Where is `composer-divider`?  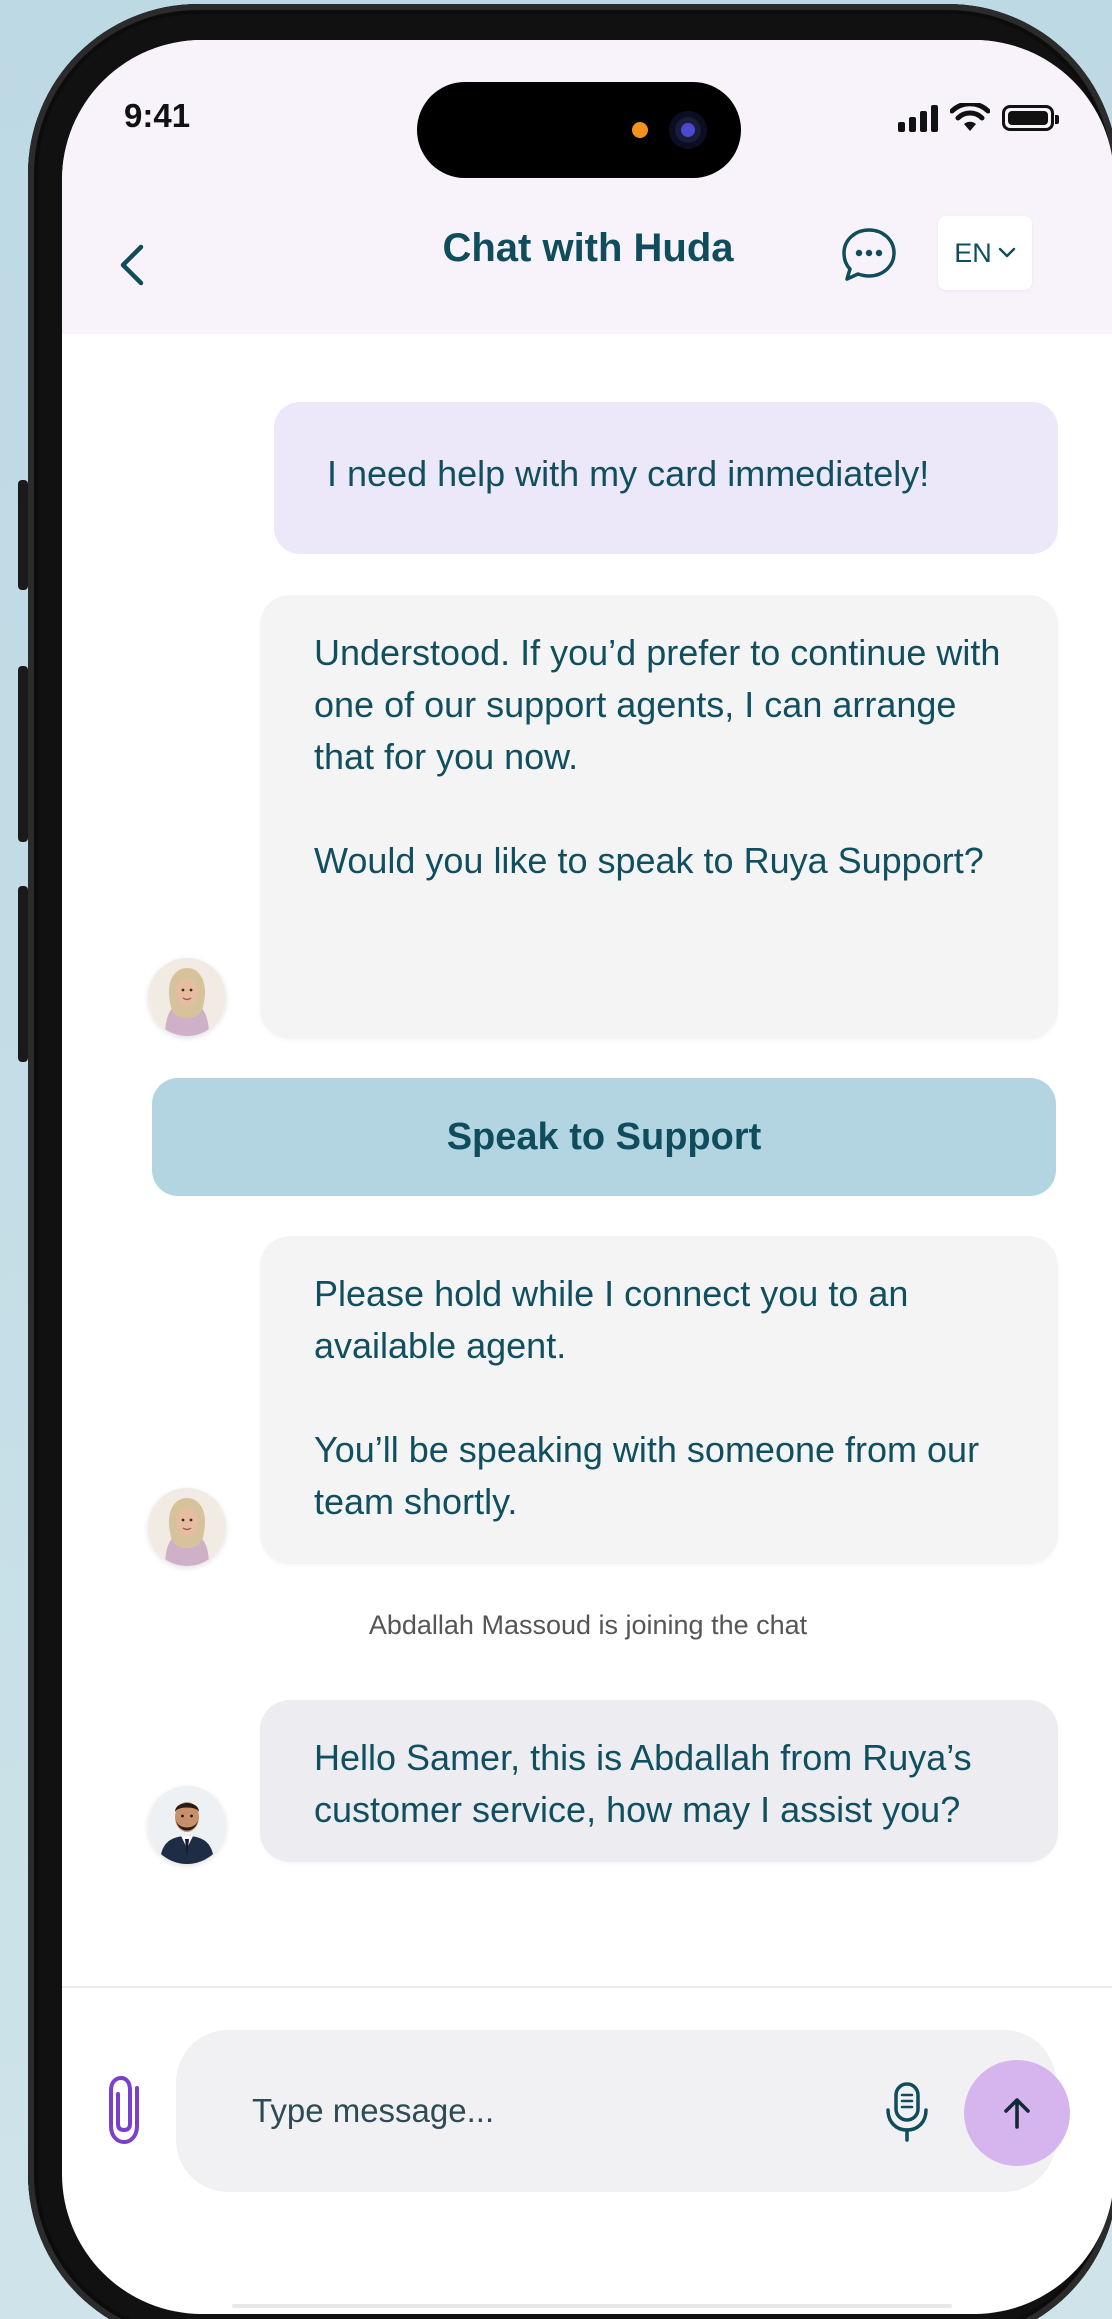
composer-divider is located at coordinates (587, 1987).